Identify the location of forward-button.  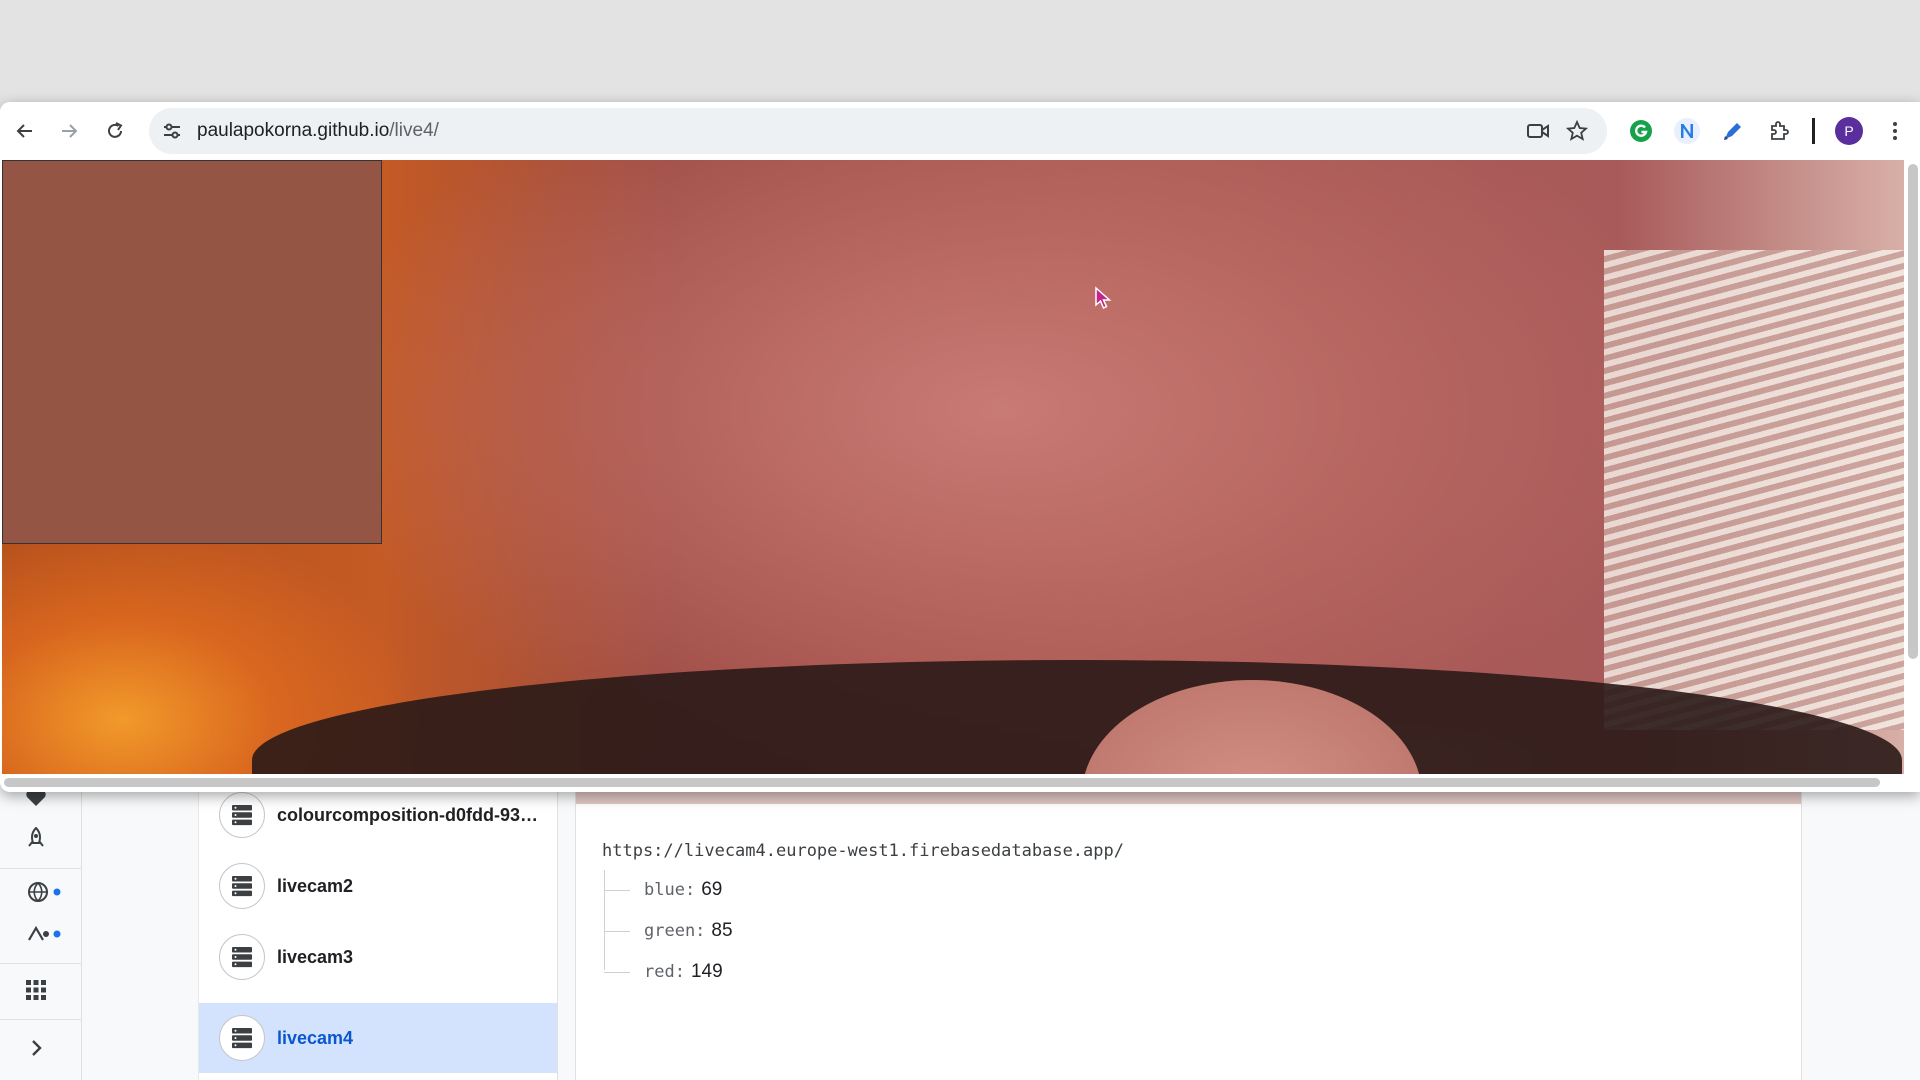
(69, 131).